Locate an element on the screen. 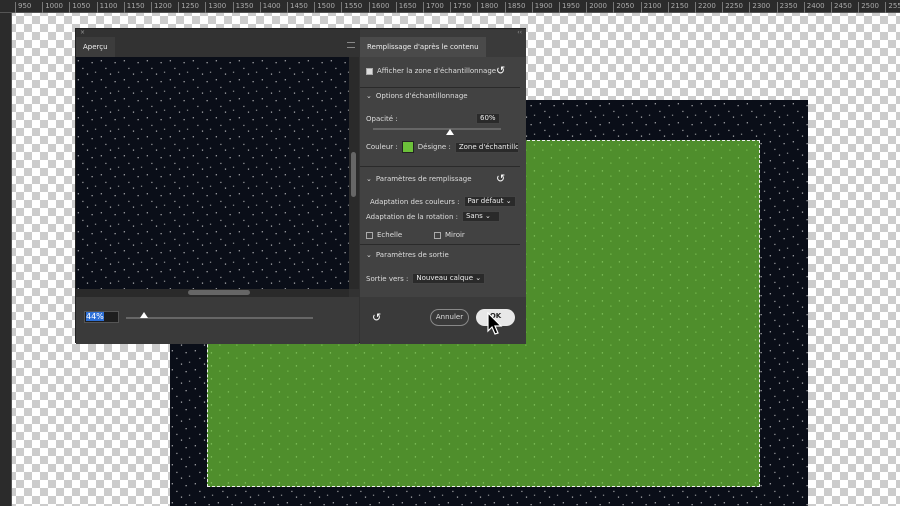 Image resolution: width=900 pixels, height=506 pixels. show-sampling-checkbox is located at coordinates (369, 71).